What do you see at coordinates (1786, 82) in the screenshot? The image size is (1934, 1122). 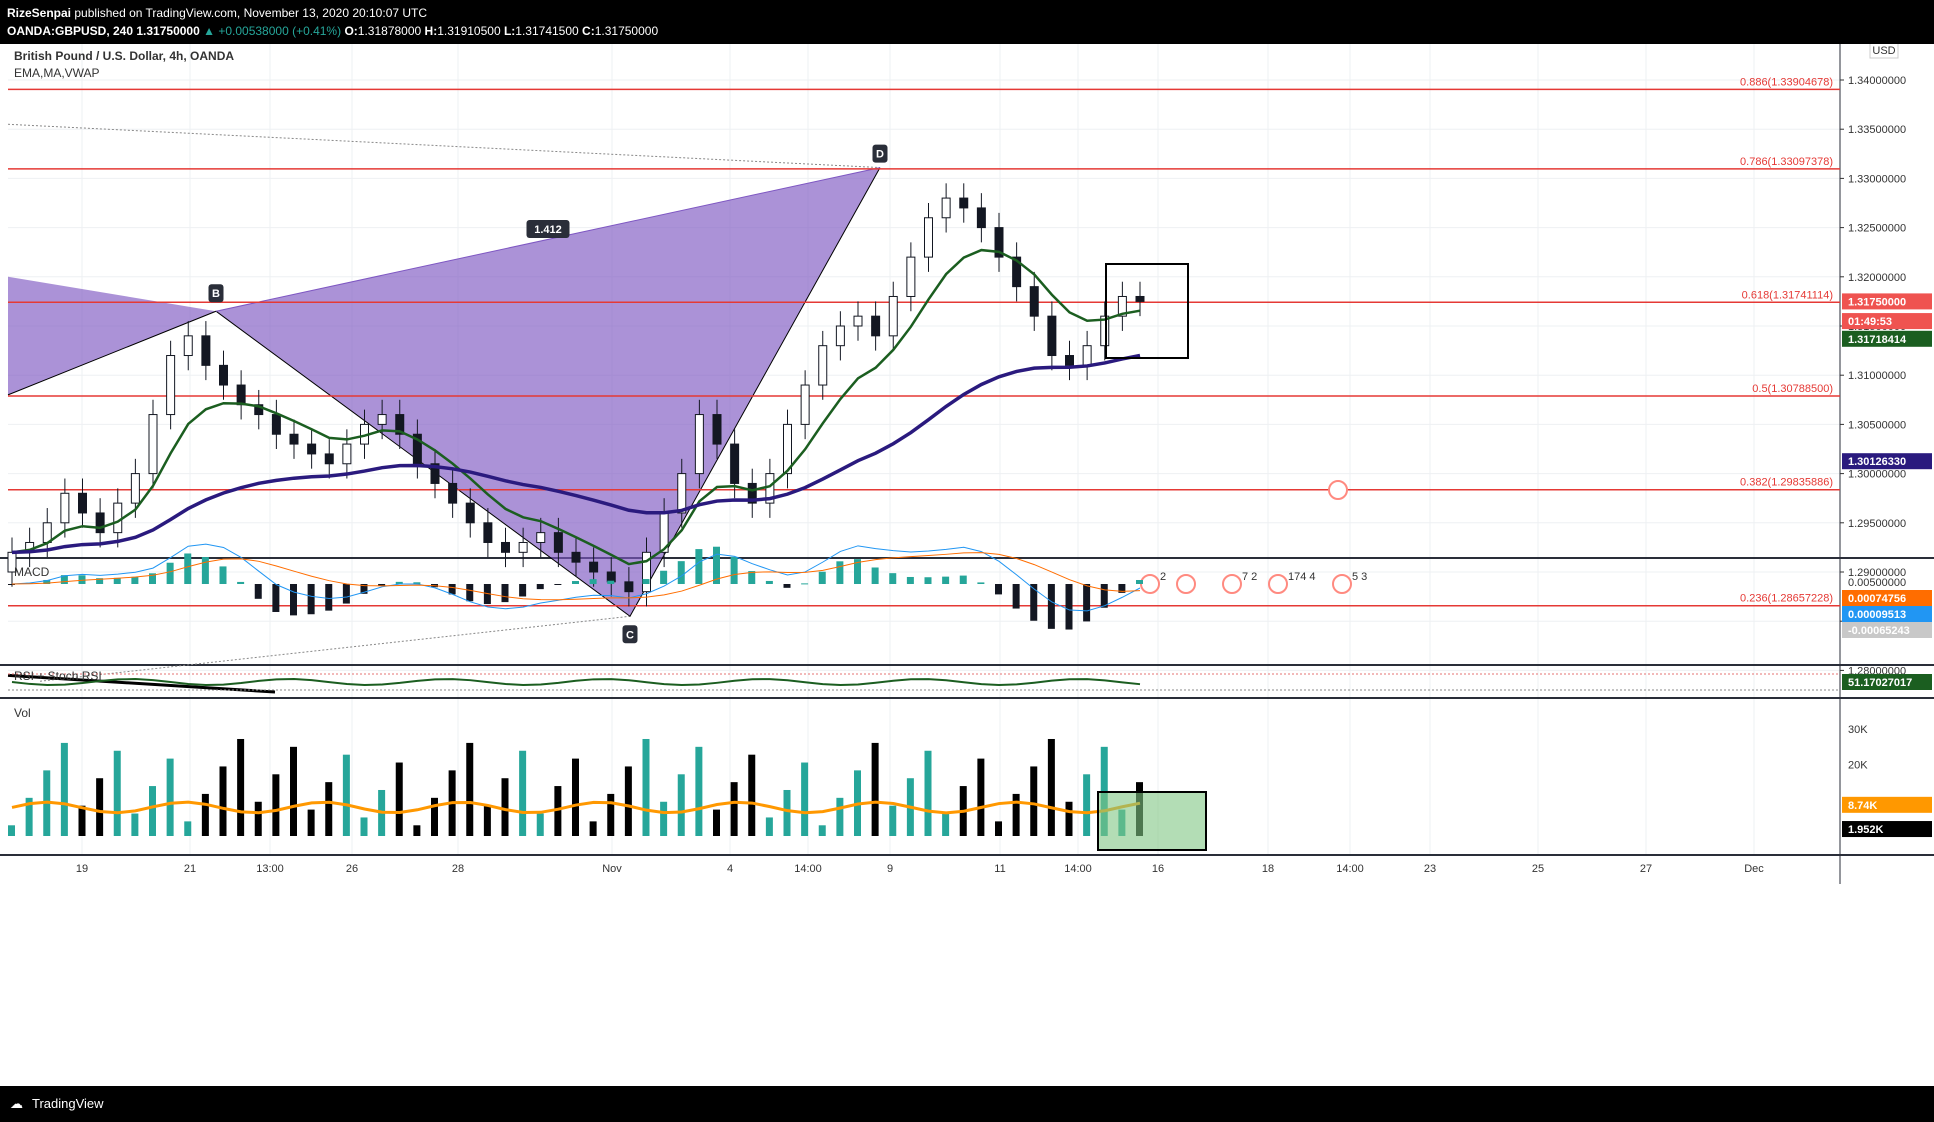 I see `fib-label: 0.886(1.33904678)` at bounding box center [1786, 82].